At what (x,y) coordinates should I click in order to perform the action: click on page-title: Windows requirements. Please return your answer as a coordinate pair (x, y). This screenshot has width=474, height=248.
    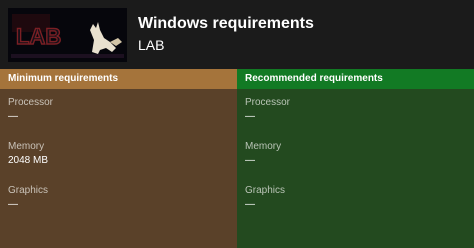
    Looking at the image, I should click on (226, 23).